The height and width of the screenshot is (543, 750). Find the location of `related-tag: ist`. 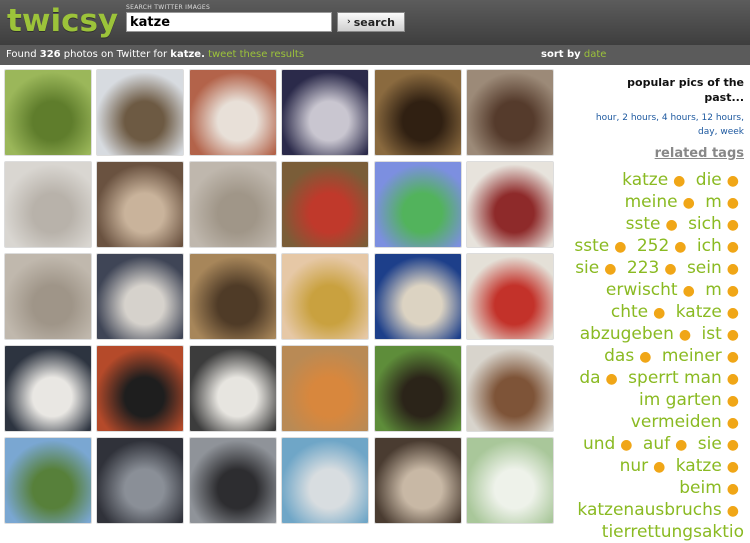

related-tag: ist is located at coordinates (712, 334).